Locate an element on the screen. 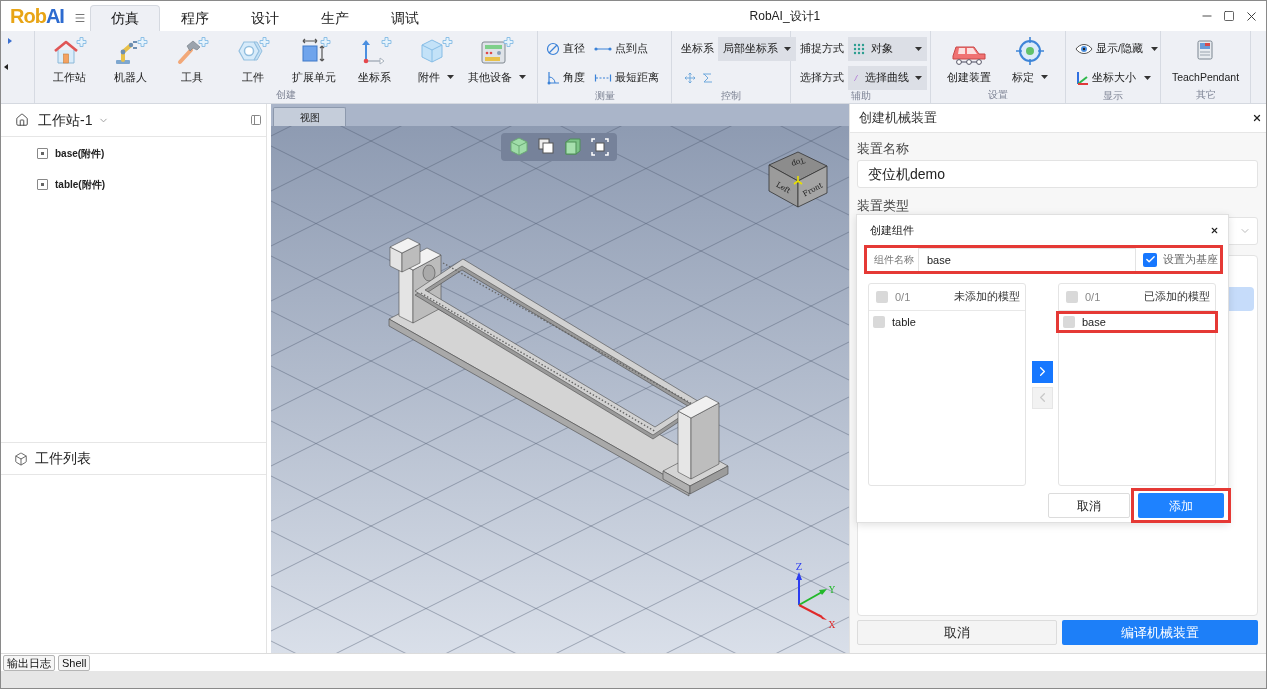  target-icon is located at coordinates (1029, 51).